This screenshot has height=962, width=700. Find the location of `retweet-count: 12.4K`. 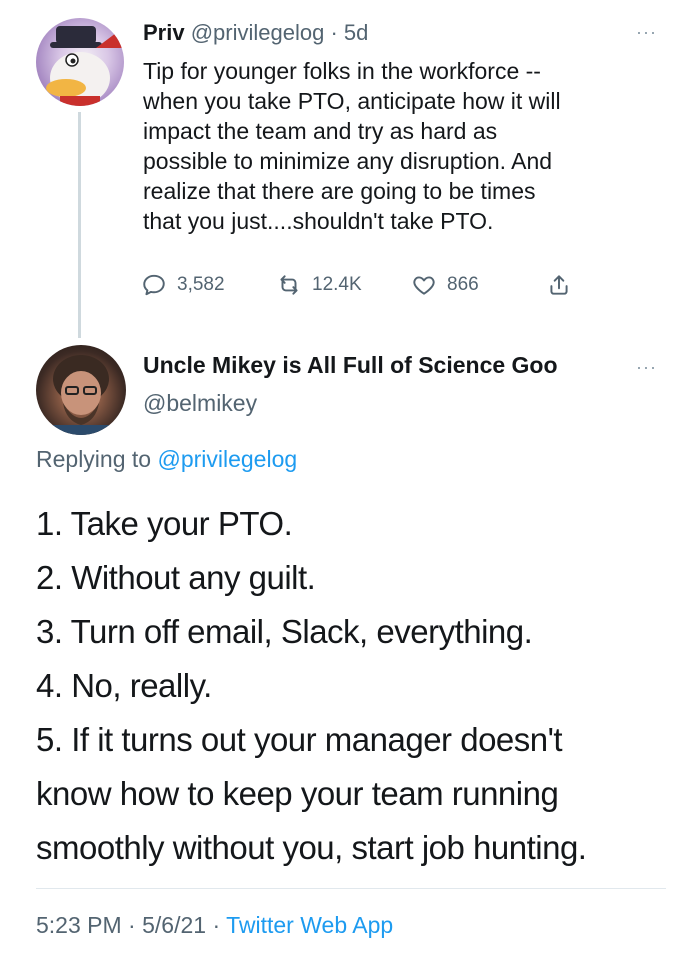

retweet-count: 12.4K is located at coordinates (337, 284).